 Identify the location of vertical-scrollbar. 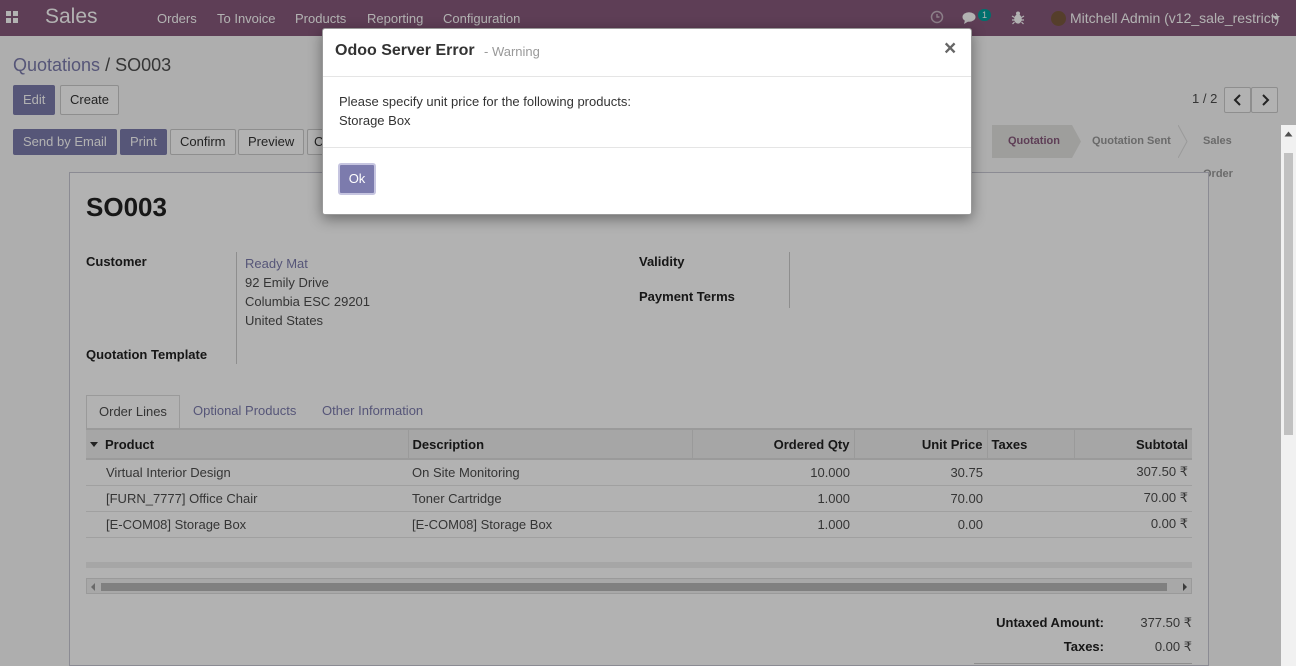
(1288, 395).